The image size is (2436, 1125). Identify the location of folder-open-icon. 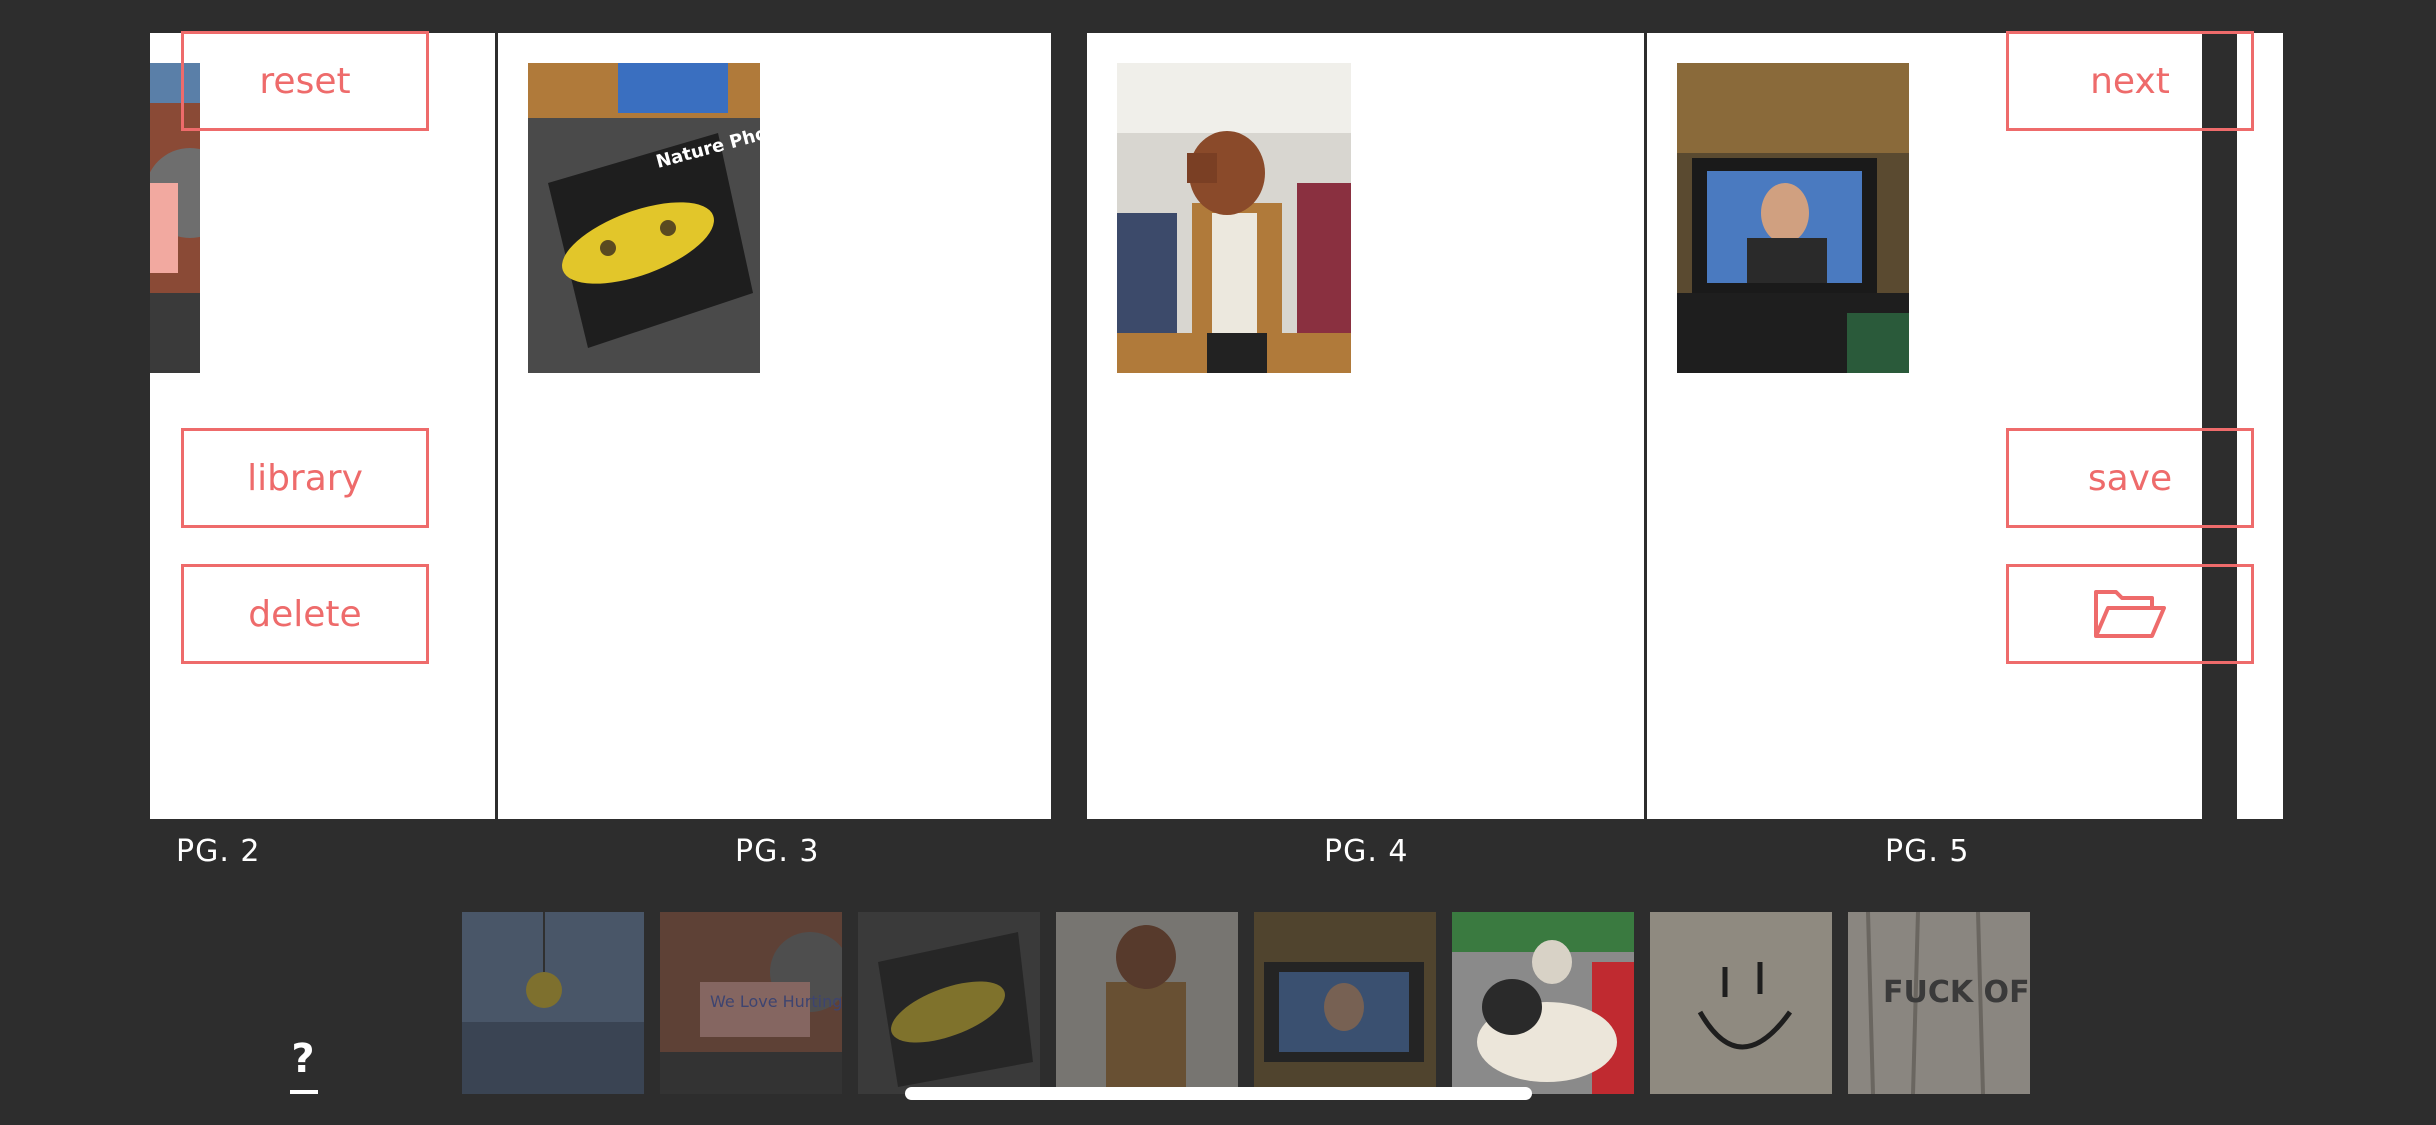
(2130, 614).